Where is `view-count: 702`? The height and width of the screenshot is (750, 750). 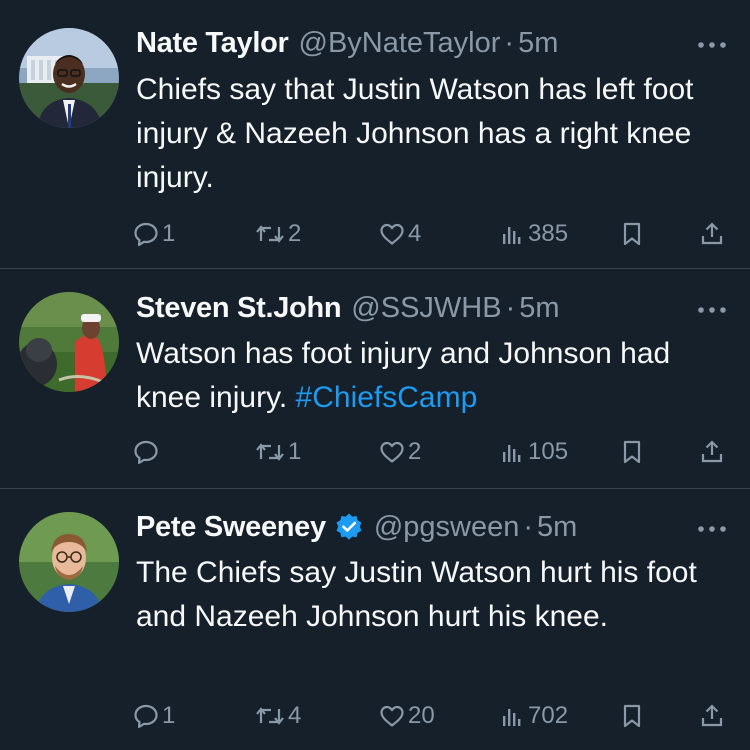 view-count: 702 is located at coordinates (548, 715).